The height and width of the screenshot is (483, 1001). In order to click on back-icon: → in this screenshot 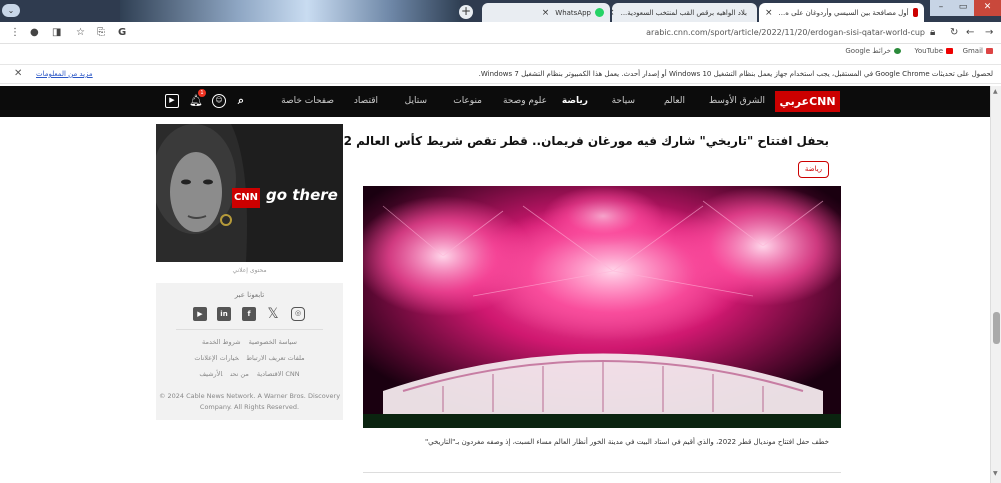, I will do `click(989, 32)`.